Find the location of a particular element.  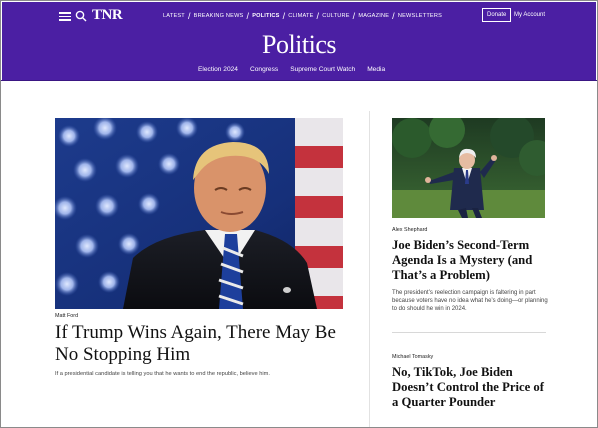

section-title: Politics is located at coordinates (299, 44).